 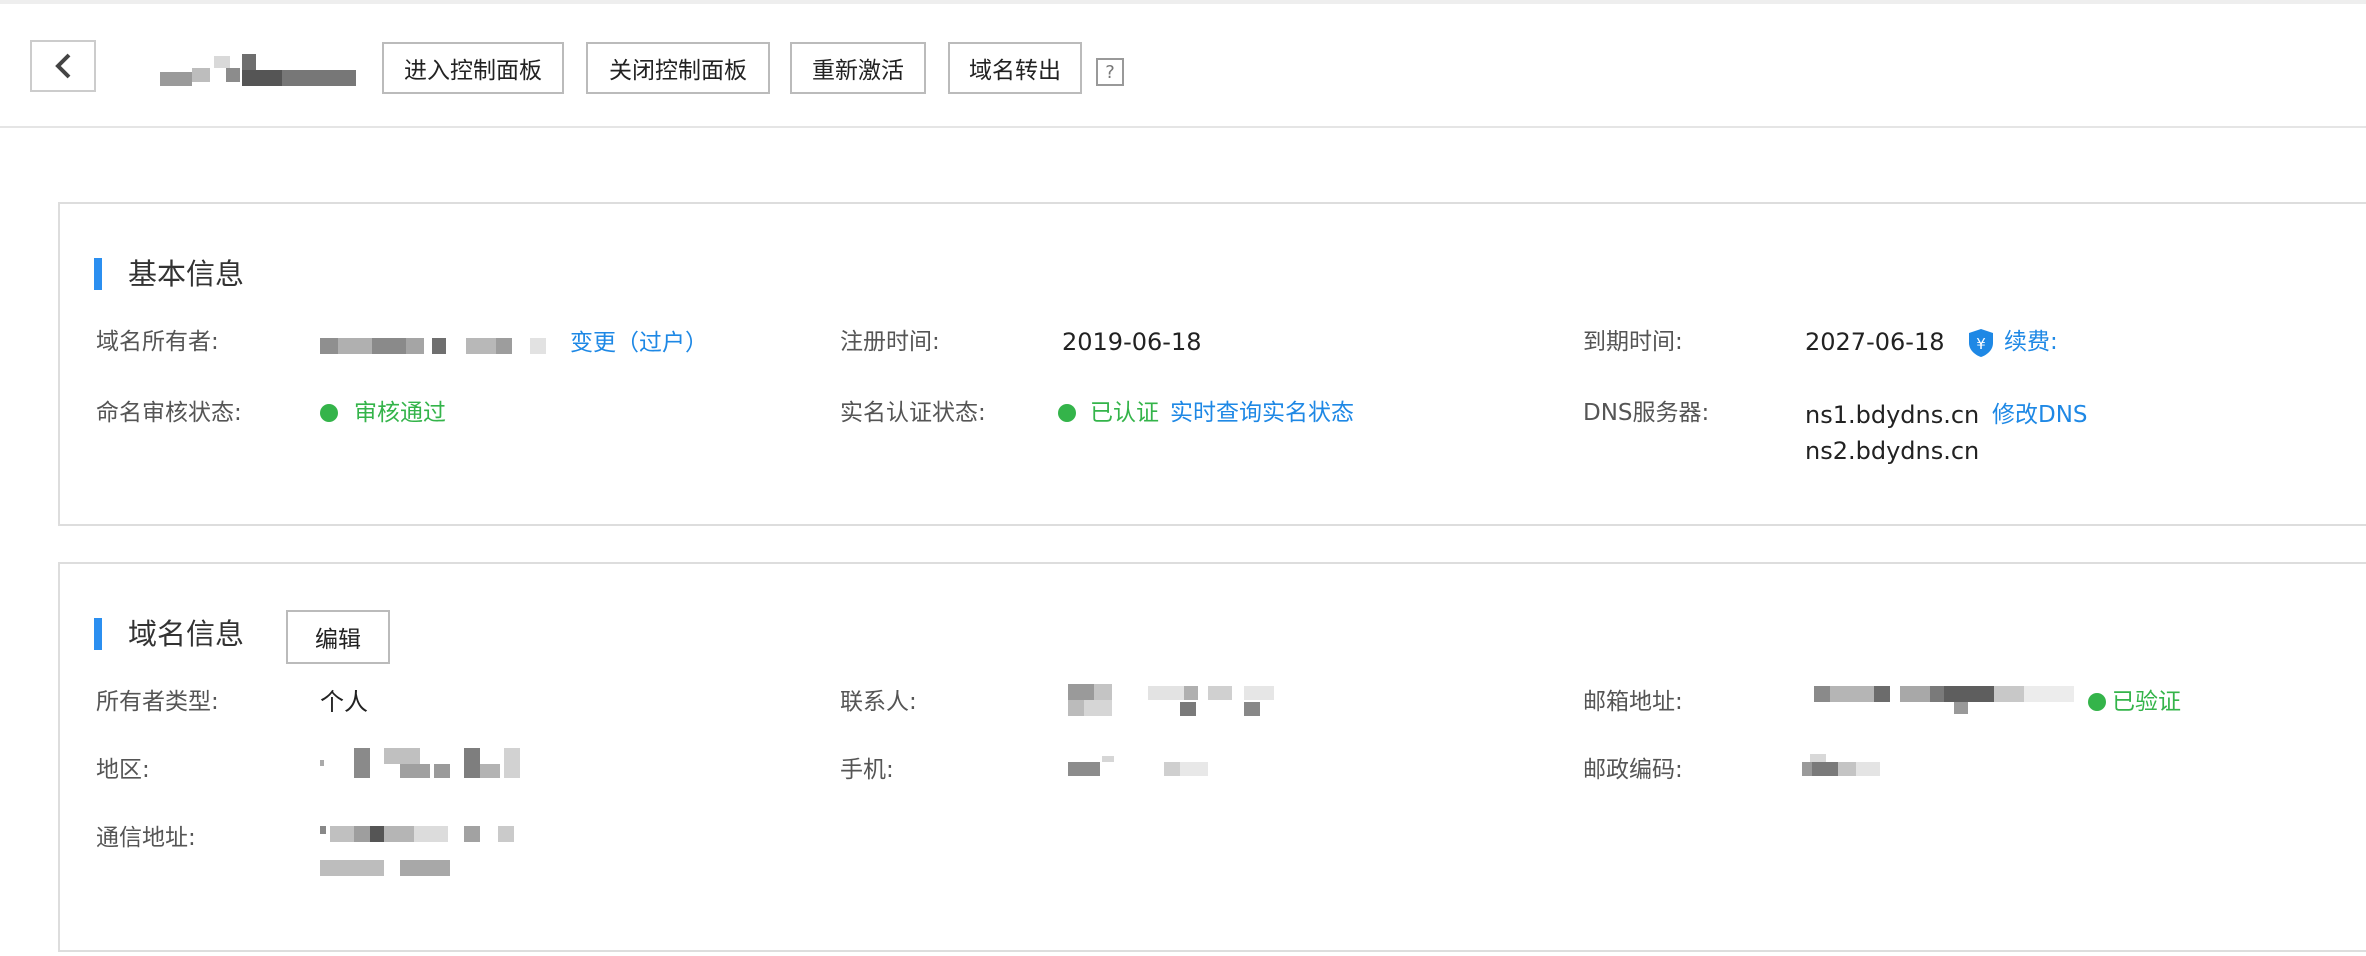 What do you see at coordinates (344, 702) in the screenshot?
I see `owner-type-value: 个人` at bounding box center [344, 702].